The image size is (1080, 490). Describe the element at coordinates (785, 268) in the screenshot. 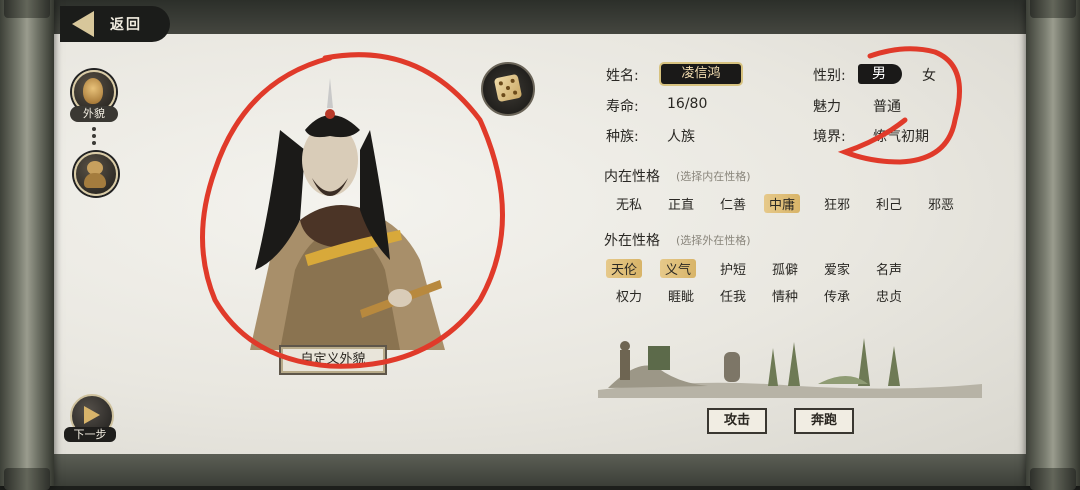

I see `outer-trait: 孤僻` at that location.